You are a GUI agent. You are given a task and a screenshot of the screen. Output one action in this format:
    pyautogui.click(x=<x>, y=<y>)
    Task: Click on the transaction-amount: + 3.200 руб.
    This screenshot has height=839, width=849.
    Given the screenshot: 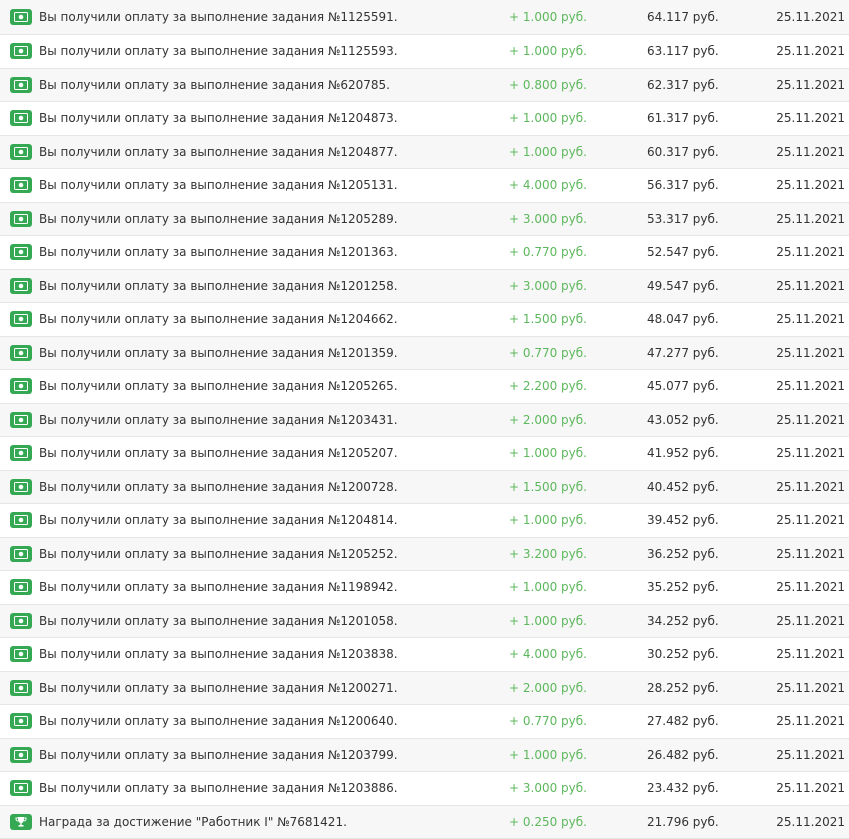 What is the action you would take?
    pyautogui.click(x=548, y=554)
    